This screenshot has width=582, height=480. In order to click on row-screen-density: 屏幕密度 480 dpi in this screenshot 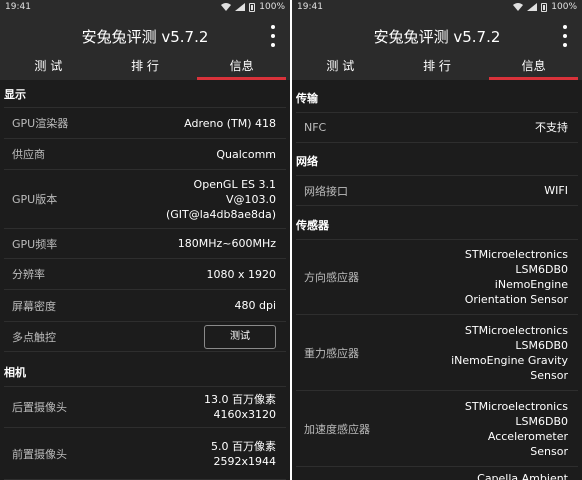, I will do `click(145, 306)`.